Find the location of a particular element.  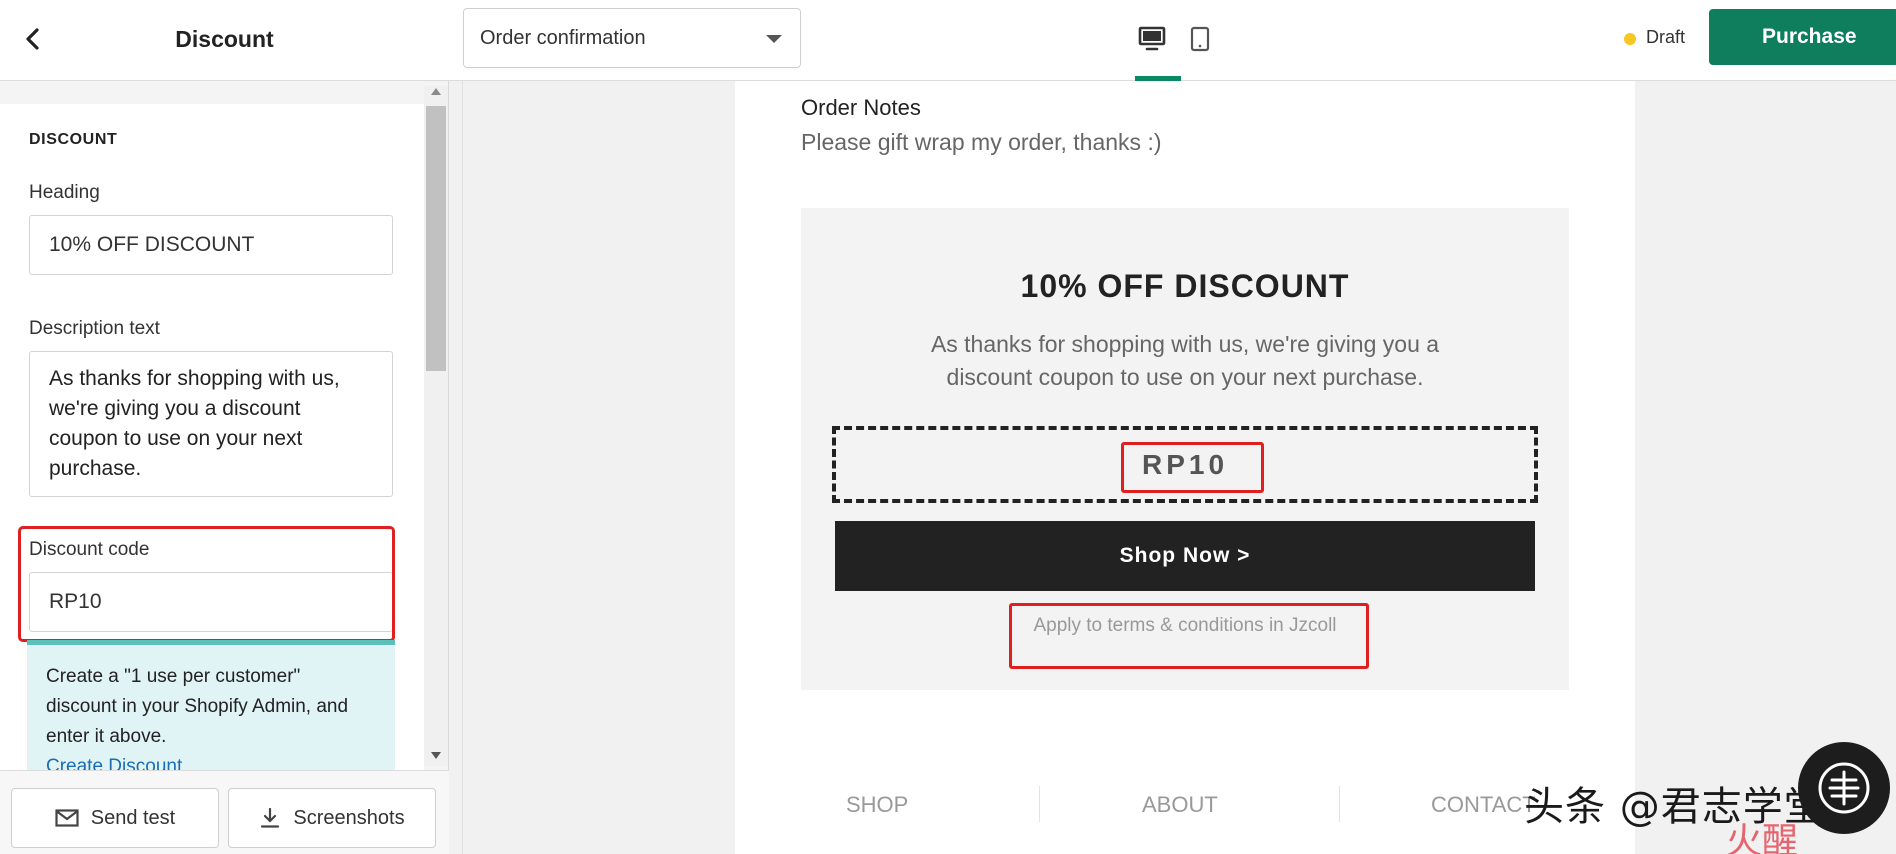

mobile-view-button is located at coordinates (1200, 39).